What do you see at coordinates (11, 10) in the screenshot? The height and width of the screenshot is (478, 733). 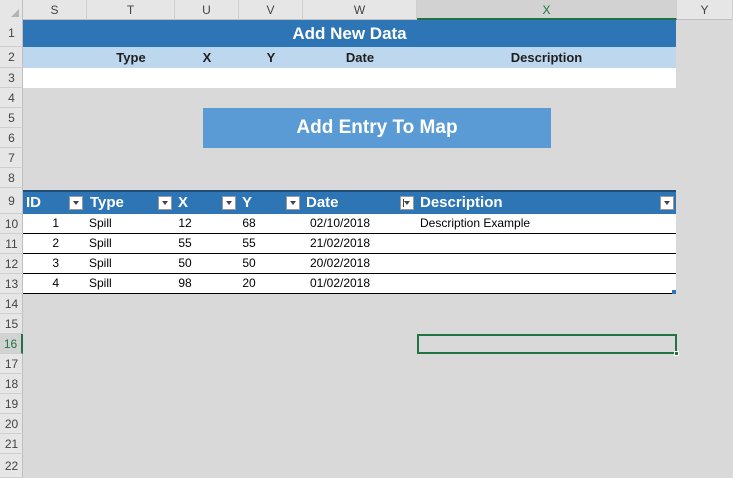 I see `select-all-corner` at bounding box center [11, 10].